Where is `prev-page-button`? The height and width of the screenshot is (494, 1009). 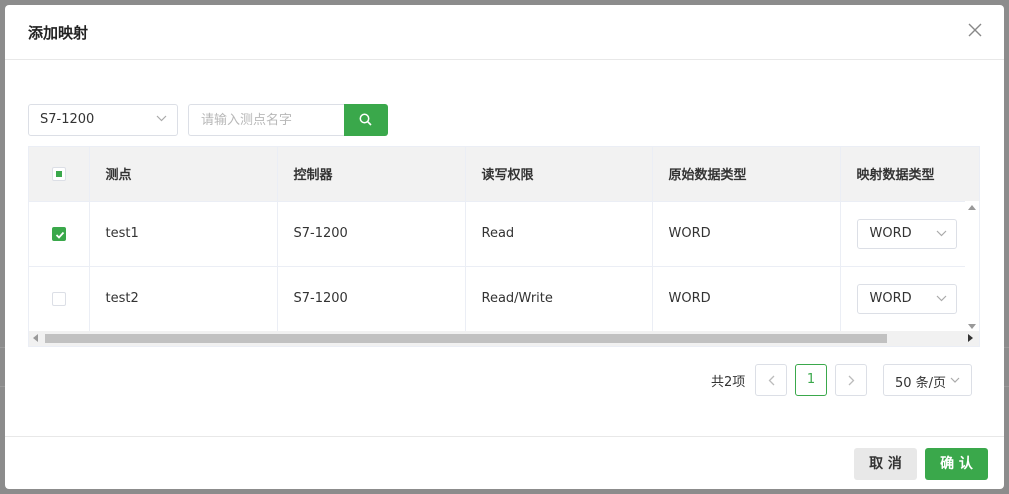 prev-page-button is located at coordinates (771, 380).